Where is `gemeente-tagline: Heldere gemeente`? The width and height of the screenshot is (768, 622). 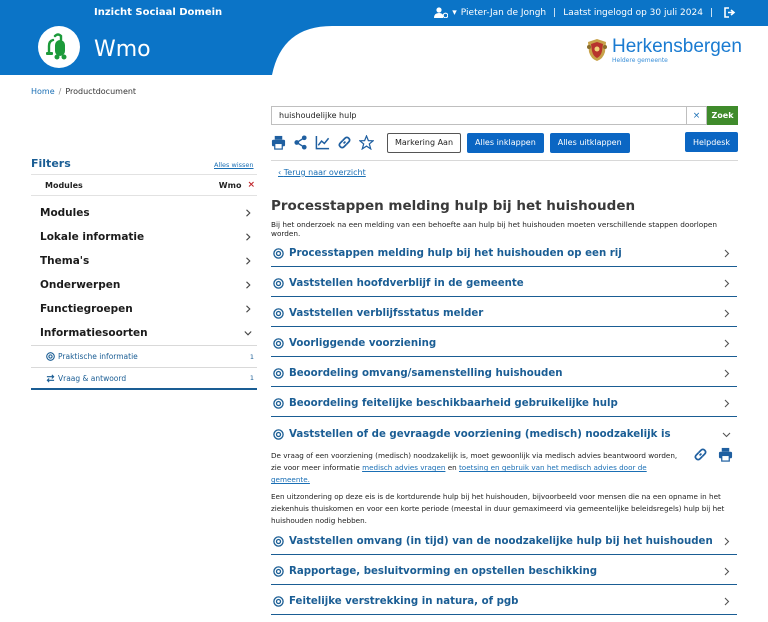
gemeente-tagline: Heldere gemeente is located at coordinates (640, 60).